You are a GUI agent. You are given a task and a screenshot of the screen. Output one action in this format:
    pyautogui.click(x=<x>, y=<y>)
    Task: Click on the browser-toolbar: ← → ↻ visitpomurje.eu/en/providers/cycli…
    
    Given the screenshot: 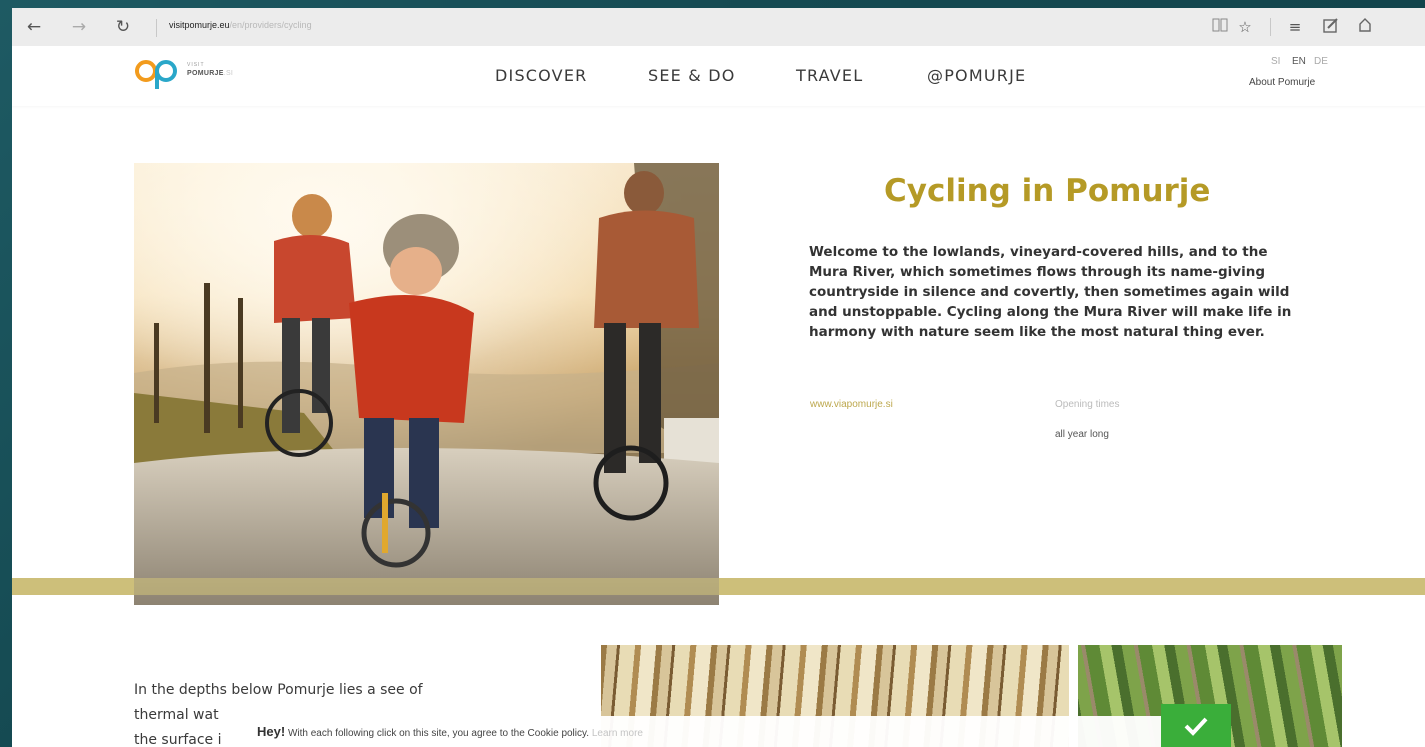 What is the action you would take?
    pyautogui.click(x=718, y=27)
    